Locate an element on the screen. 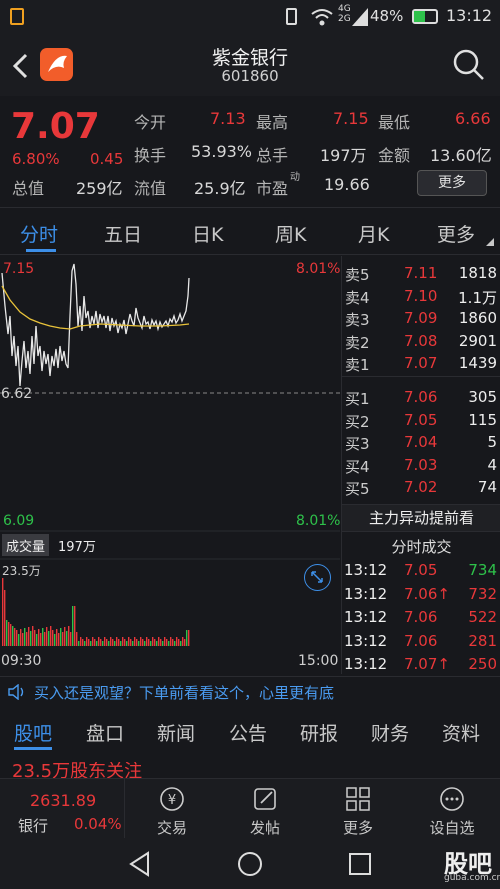 The image size is (500, 889). tab-finance: 财务 is located at coordinates (390, 732).